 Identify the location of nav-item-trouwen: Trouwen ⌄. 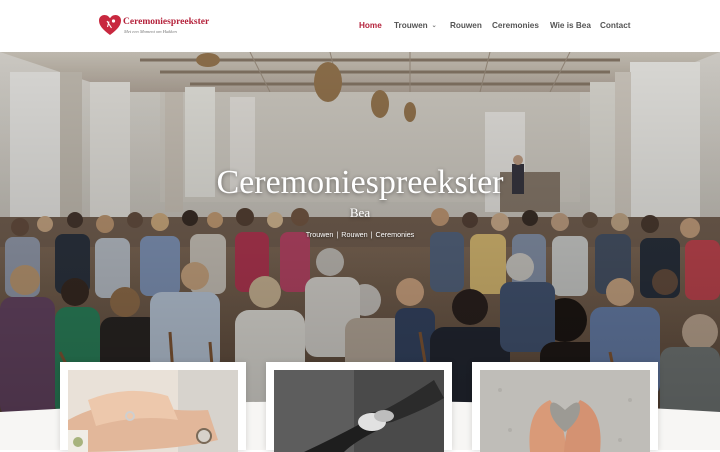
(415, 25).